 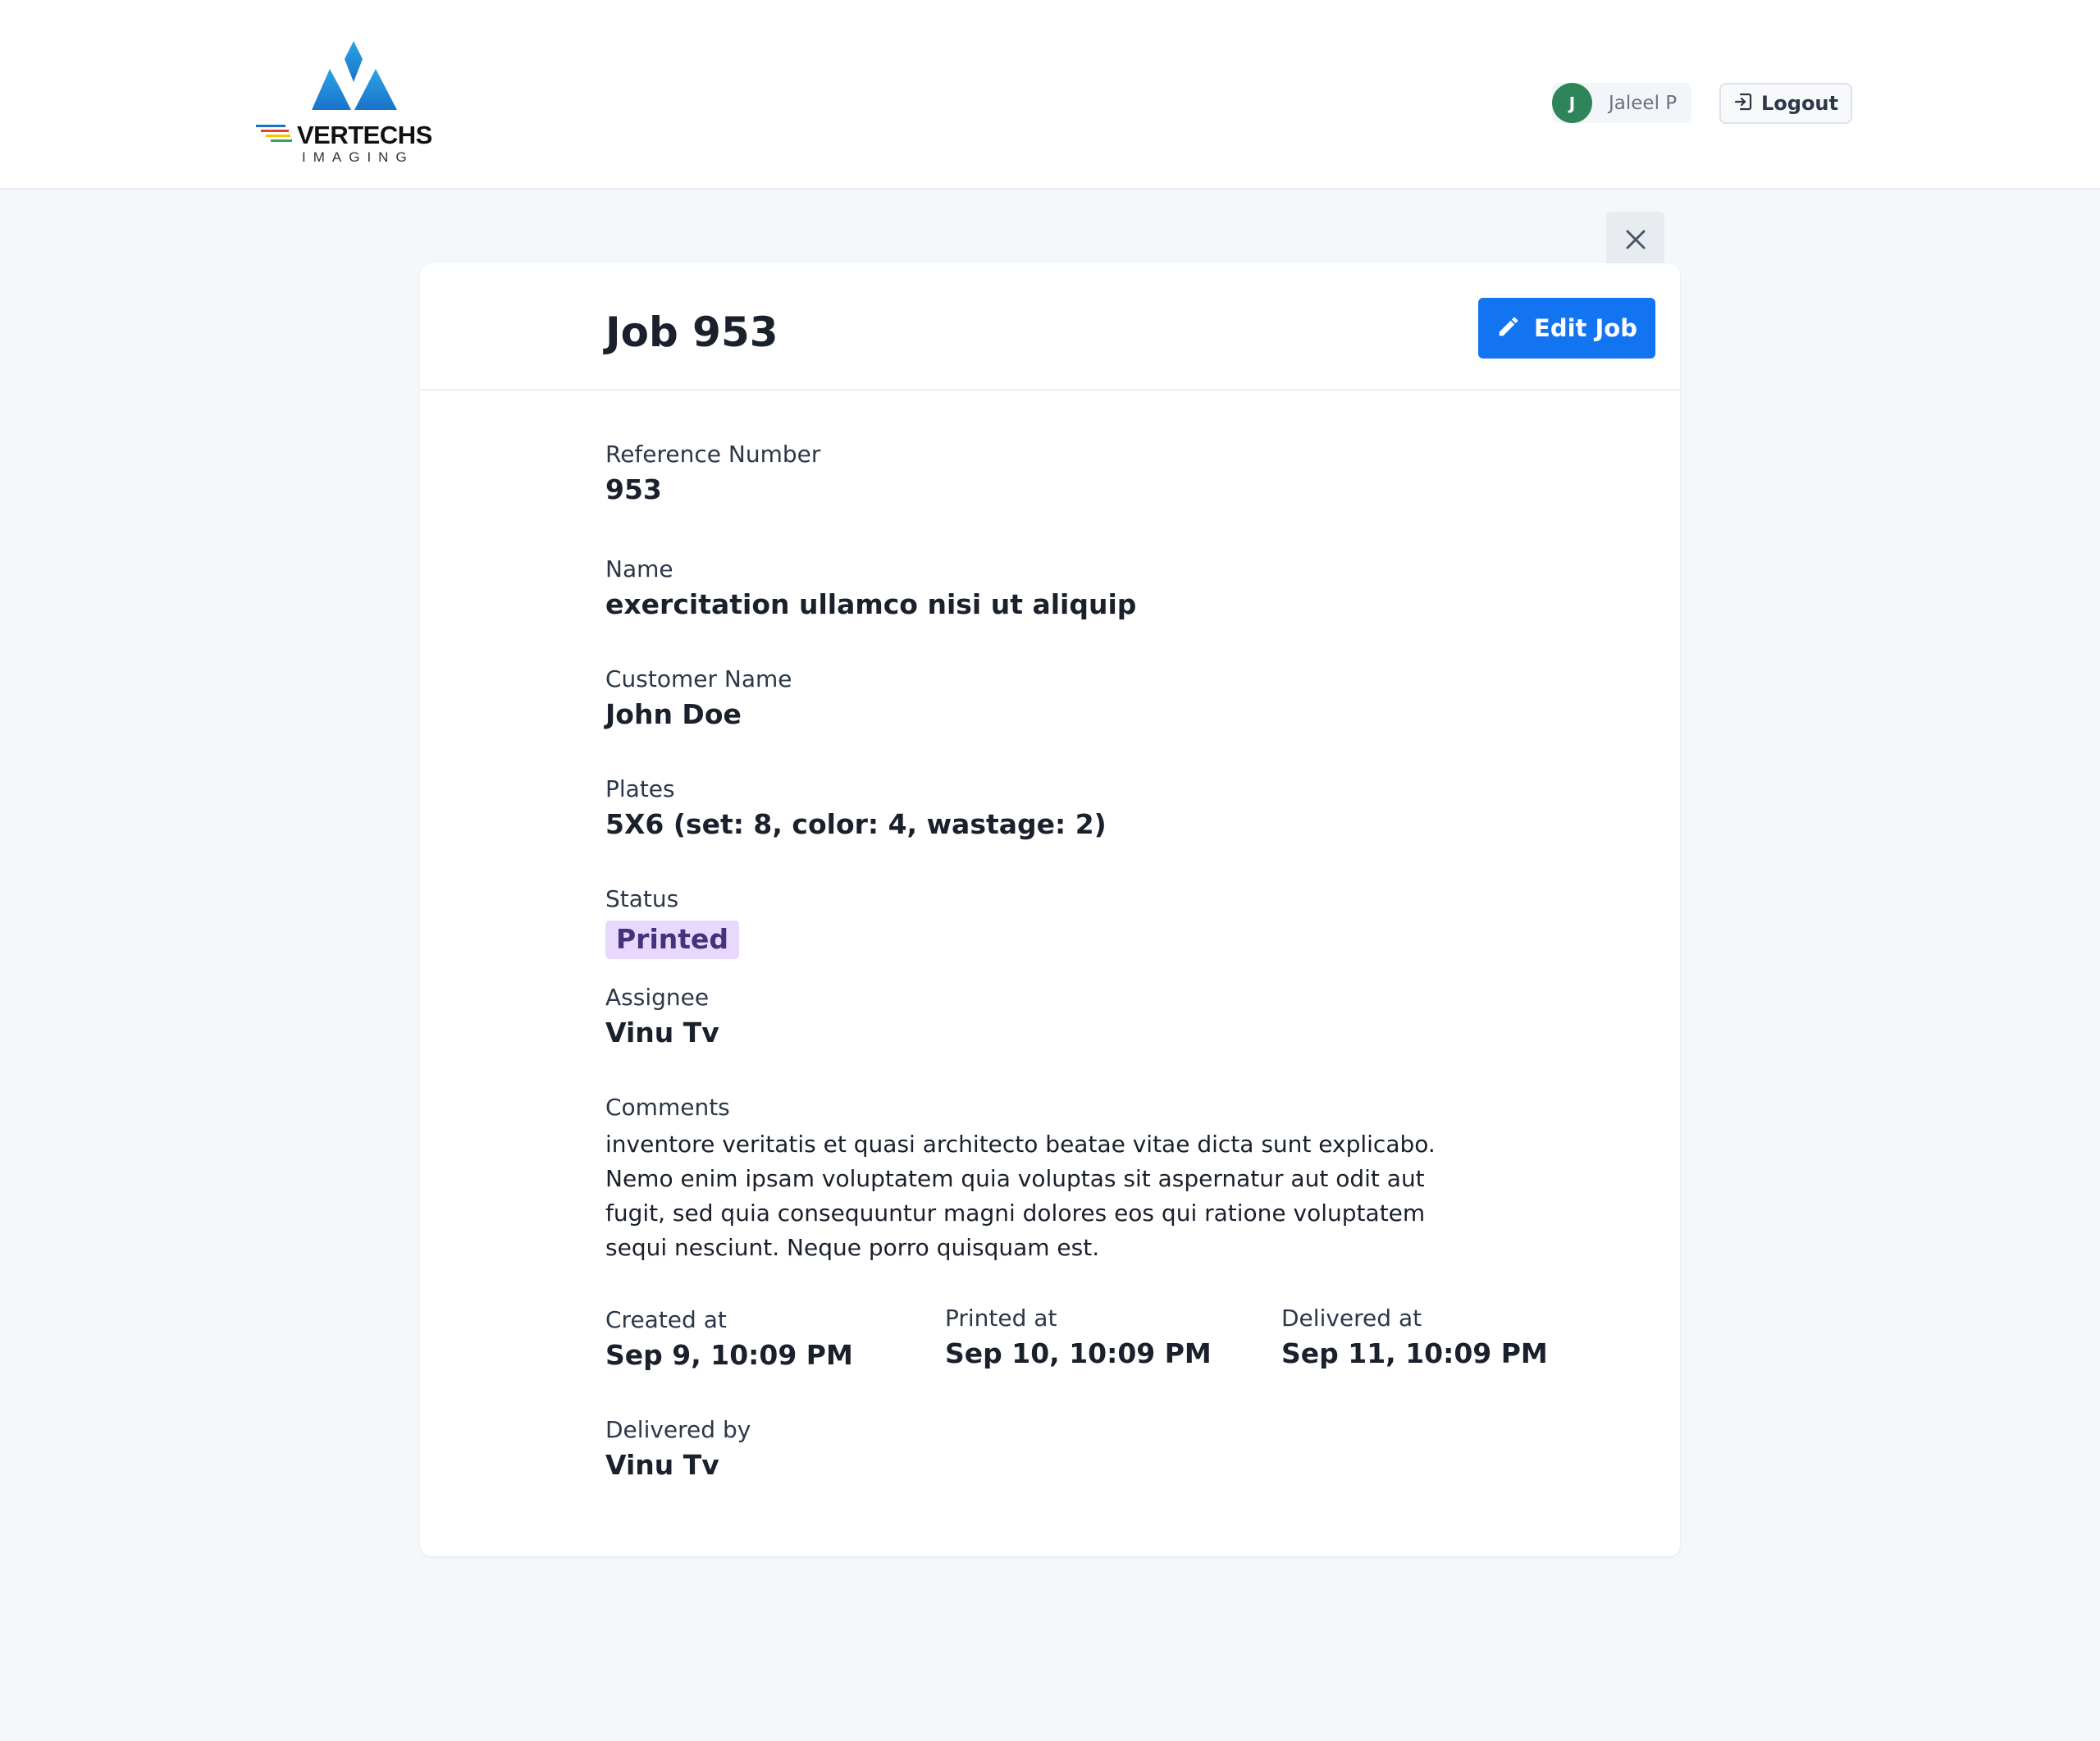 What do you see at coordinates (729, 1356) in the screenshot?
I see `field-value: Sep 9, 10:09 PM` at bounding box center [729, 1356].